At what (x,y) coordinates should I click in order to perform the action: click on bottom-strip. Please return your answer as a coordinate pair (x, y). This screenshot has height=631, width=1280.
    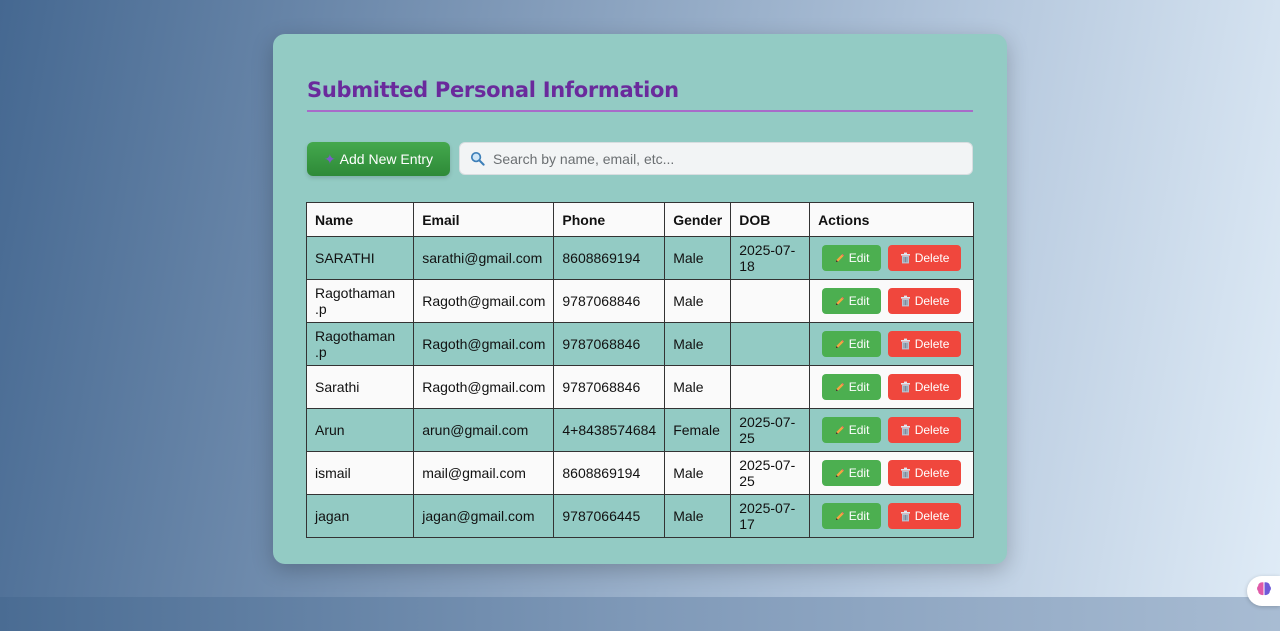
    Looking at the image, I should click on (640, 614).